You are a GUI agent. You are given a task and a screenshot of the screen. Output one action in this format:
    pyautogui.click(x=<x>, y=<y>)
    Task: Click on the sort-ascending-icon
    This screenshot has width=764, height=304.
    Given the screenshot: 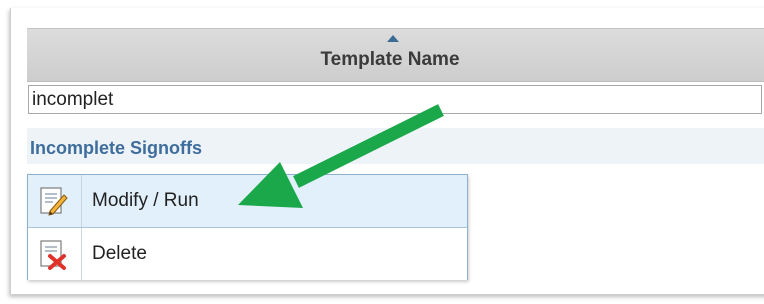 What is the action you would take?
    pyautogui.click(x=393, y=38)
    